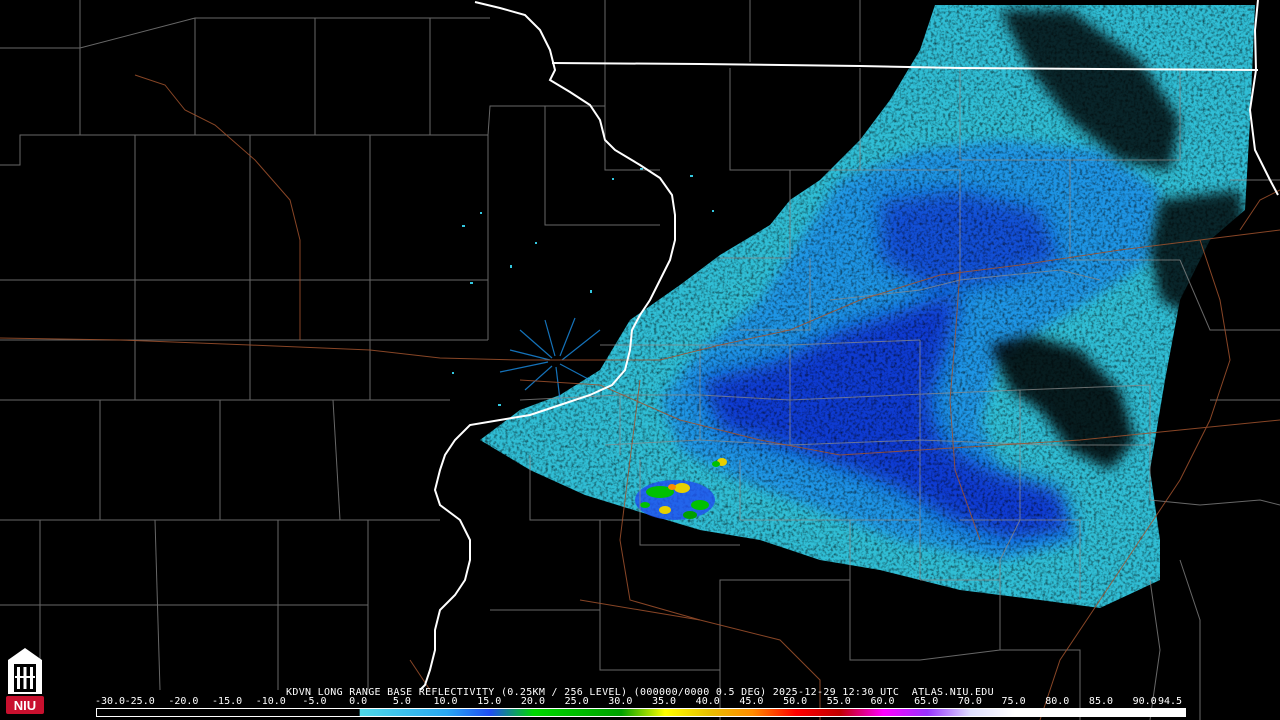 The height and width of the screenshot is (720, 1280). What do you see at coordinates (969, 701) in the screenshot?
I see `scale-label: 70.0` at bounding box center [969, 701].